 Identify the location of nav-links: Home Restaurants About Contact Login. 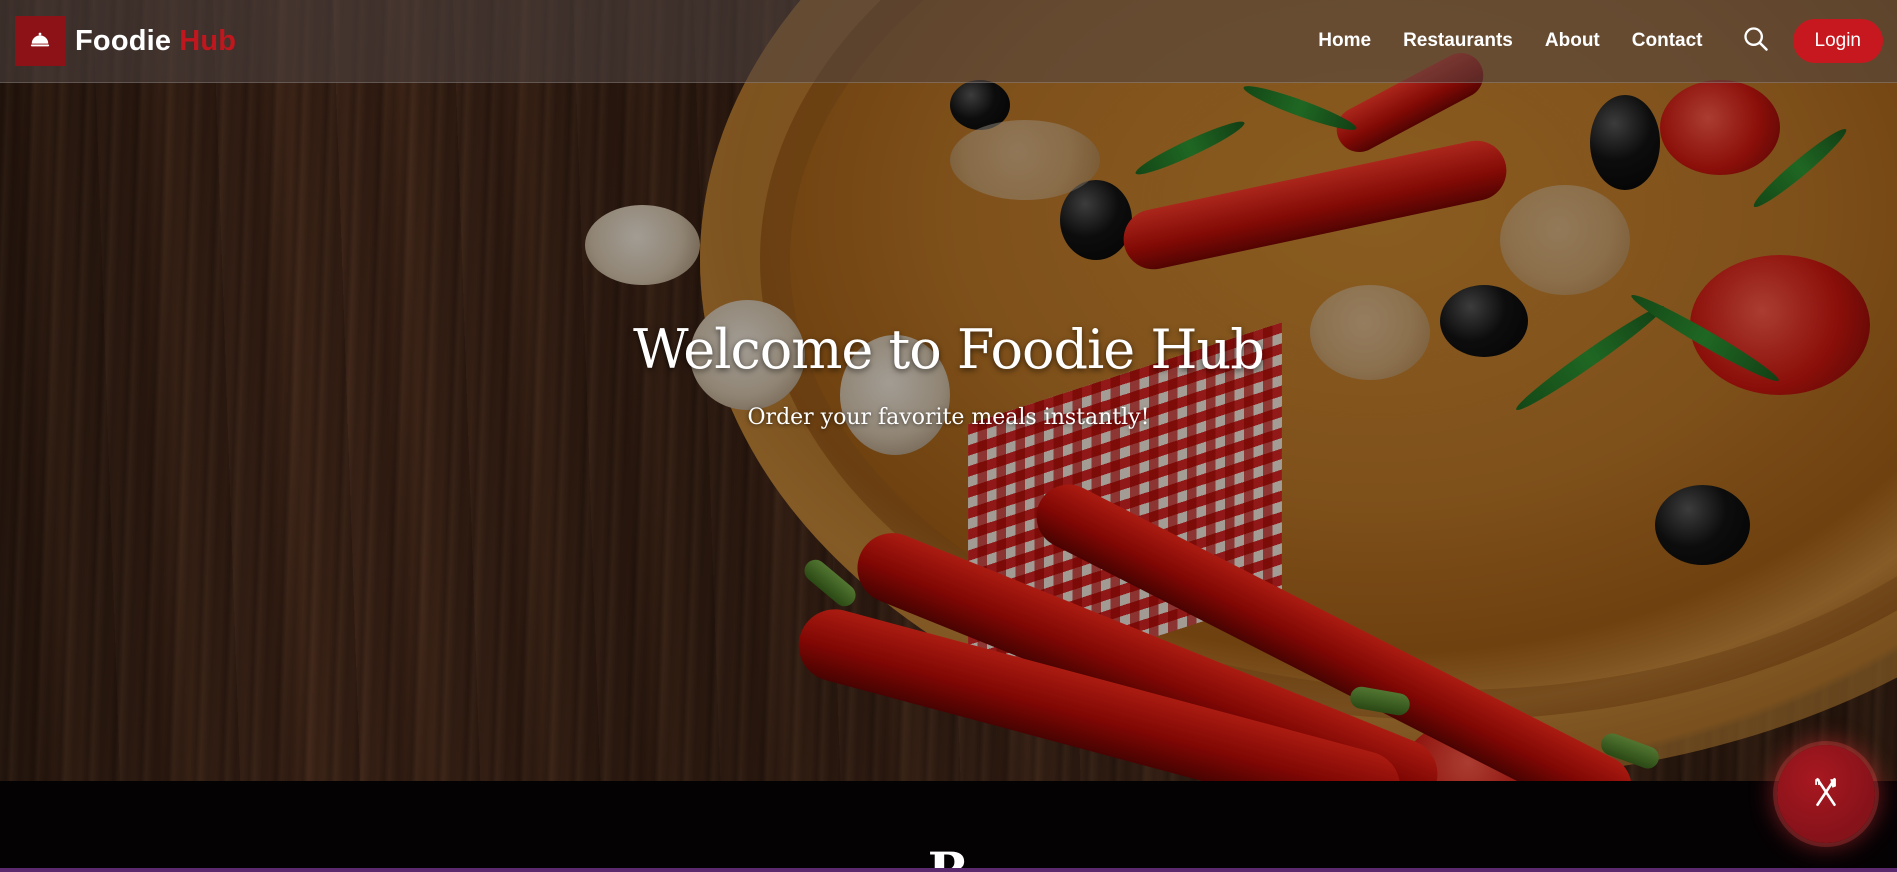
(1592, 41).